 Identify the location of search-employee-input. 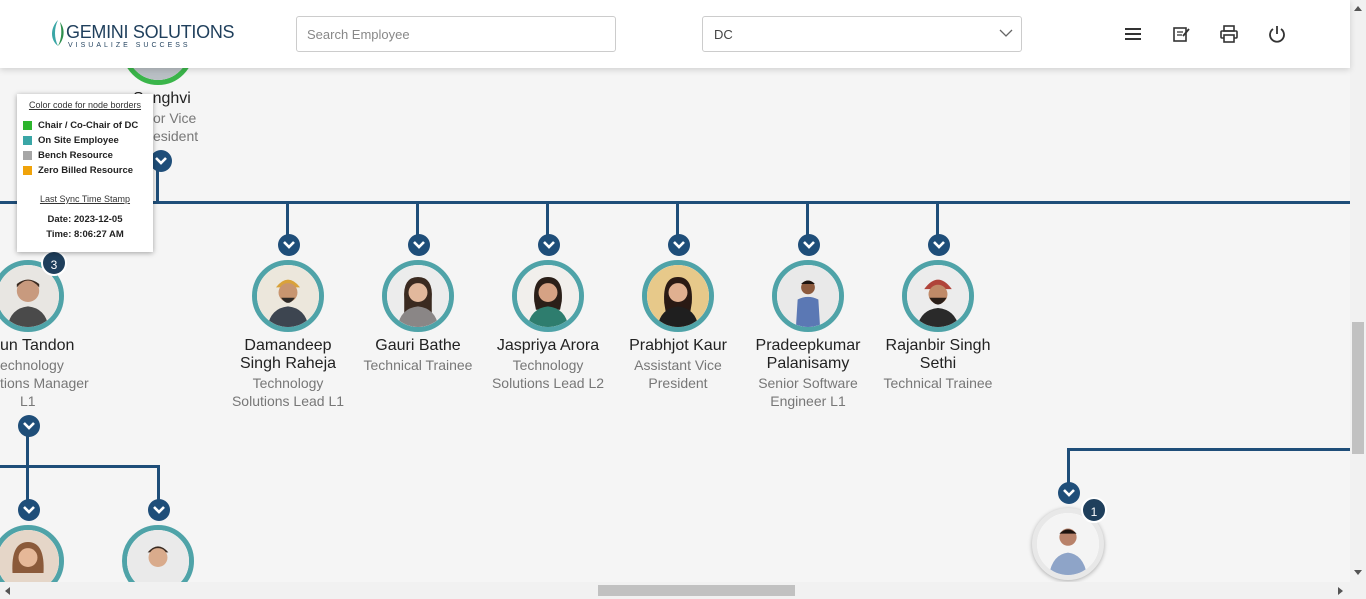
(456, 34).